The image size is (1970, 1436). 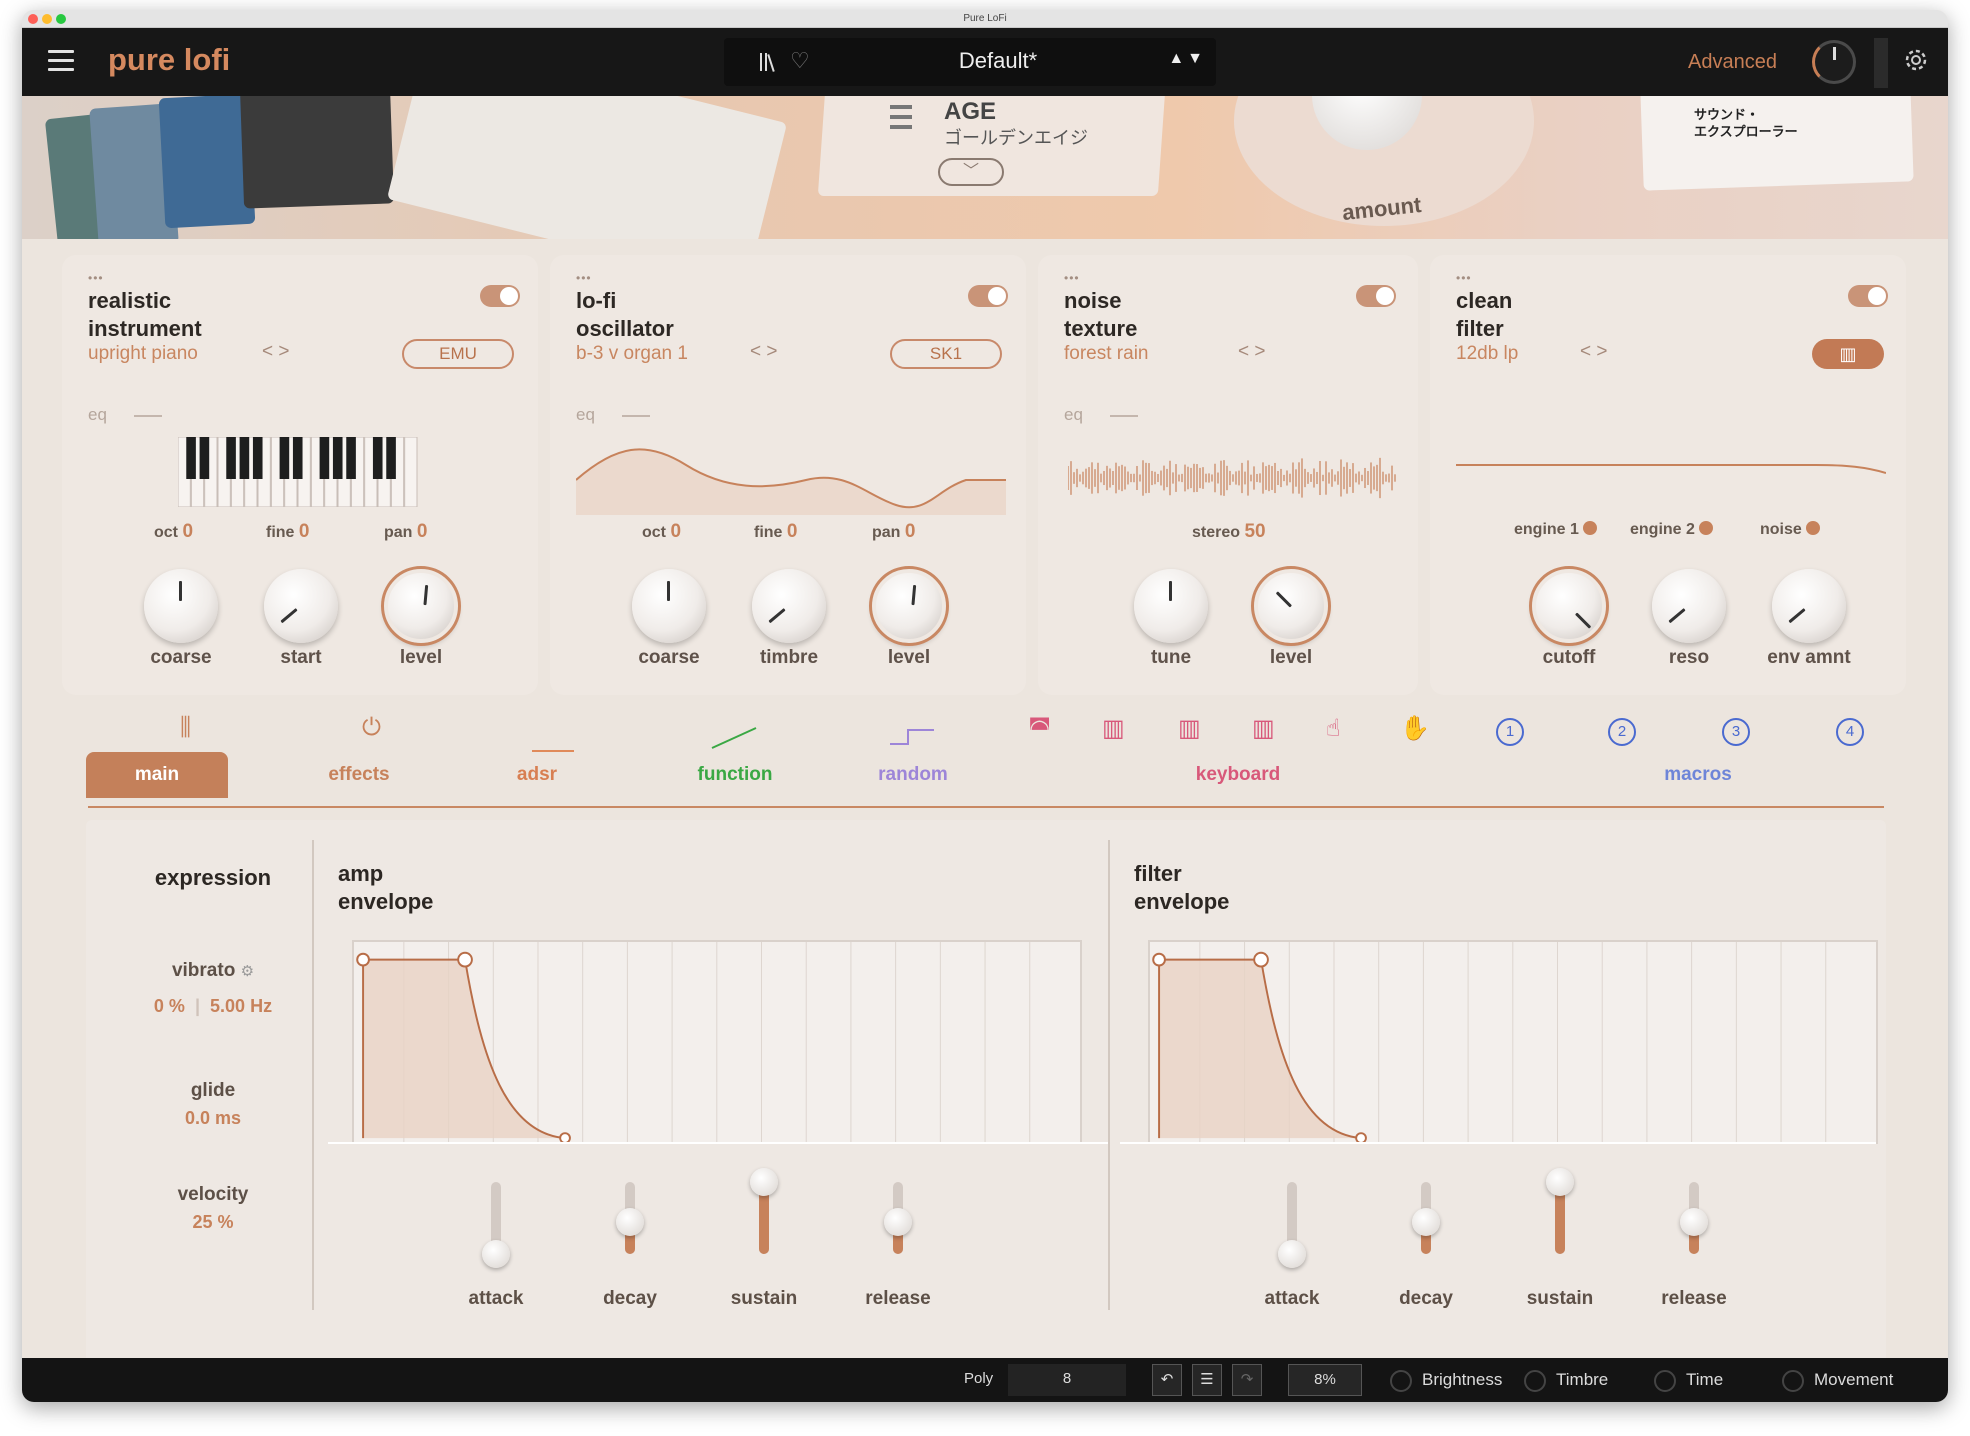 I want to click on filter-envelope-graph, so click(x=1513, y=1042).